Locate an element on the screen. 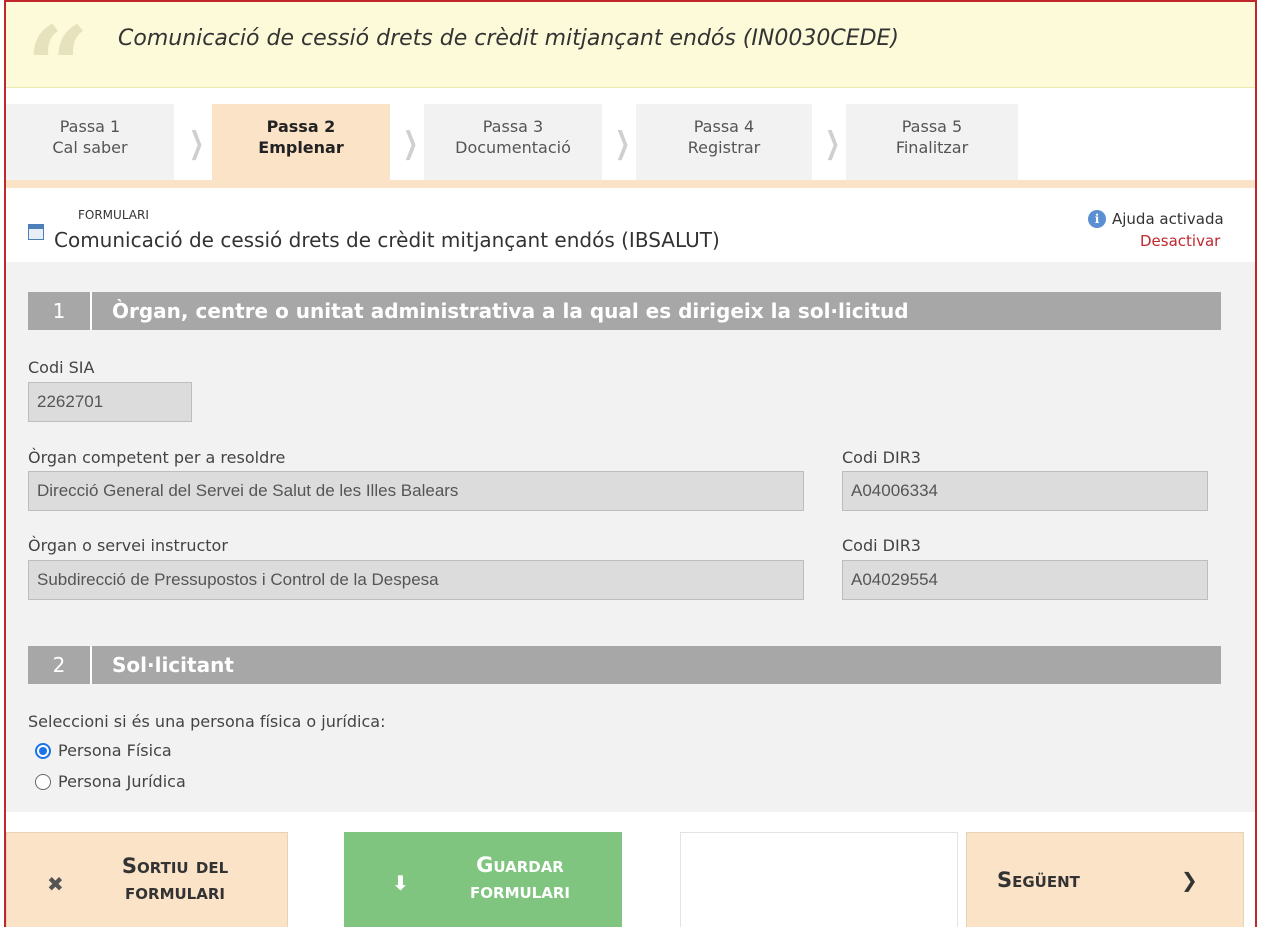 The height and width of the screenshot is (927, 1261). save-form-label-line2: formulari is located at coordinates (520, 891).